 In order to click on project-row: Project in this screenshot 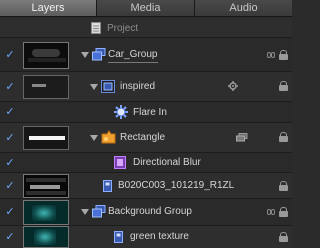, I will do `click(146, 28)`.